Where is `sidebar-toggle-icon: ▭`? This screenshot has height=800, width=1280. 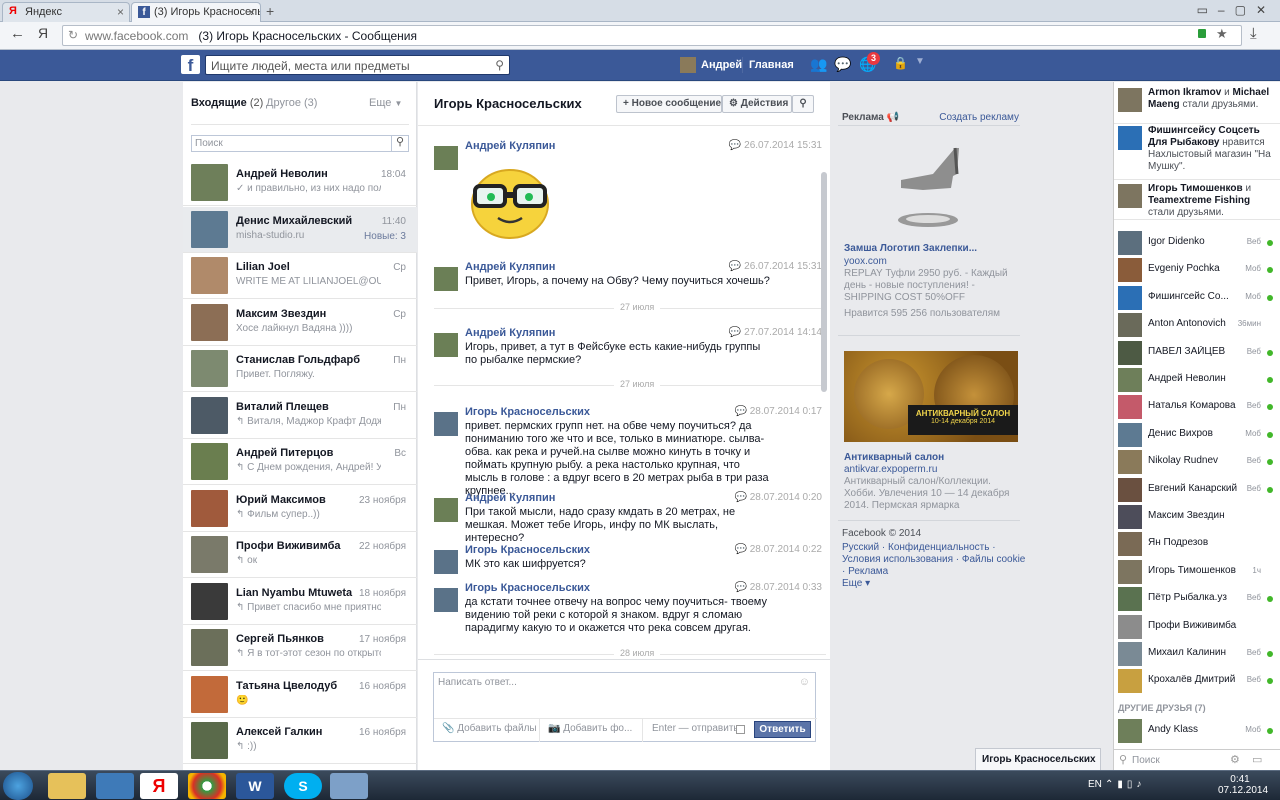
sidebar-toggle-icon: ▭ is located at coordinates (1257, 759).